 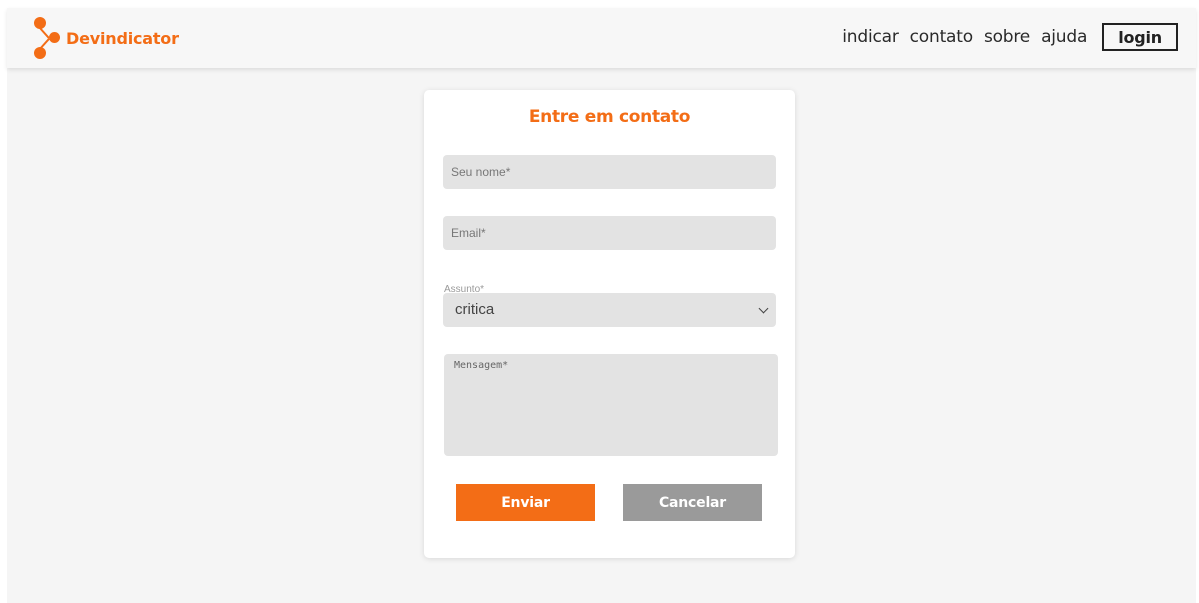 I want to click on connected-dots-logo-icon, so click(x=47, y=38).